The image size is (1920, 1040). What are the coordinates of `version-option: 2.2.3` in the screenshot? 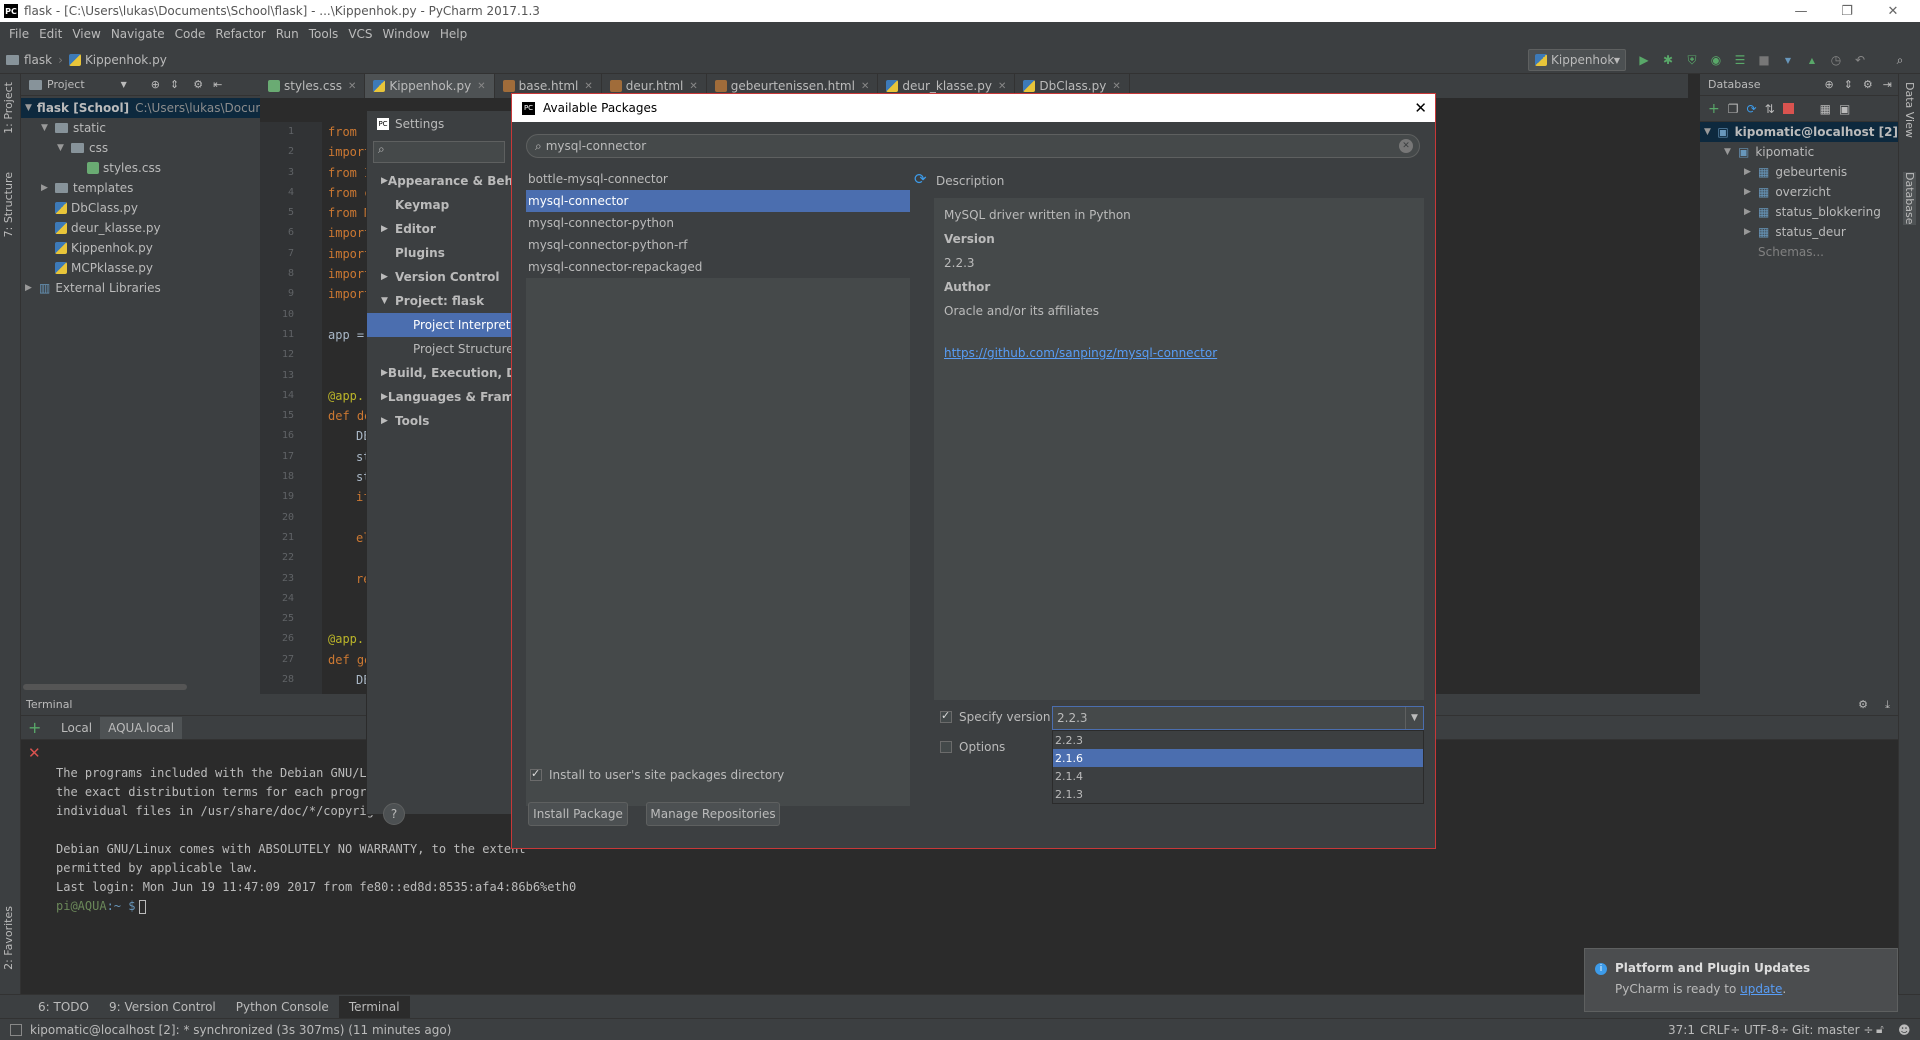 It's located at (1238, 740).